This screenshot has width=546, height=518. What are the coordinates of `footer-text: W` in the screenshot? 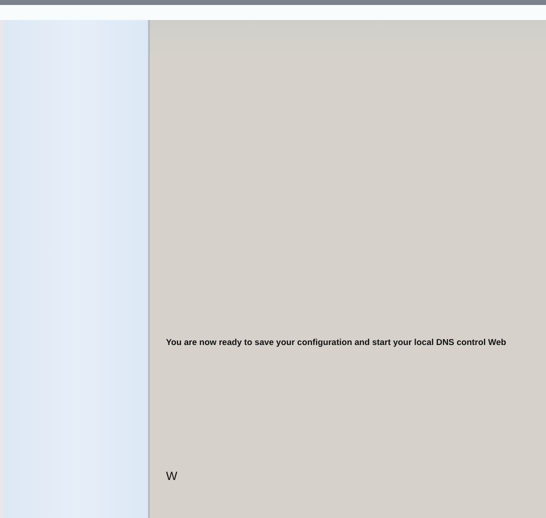 It's located at (172, 476).